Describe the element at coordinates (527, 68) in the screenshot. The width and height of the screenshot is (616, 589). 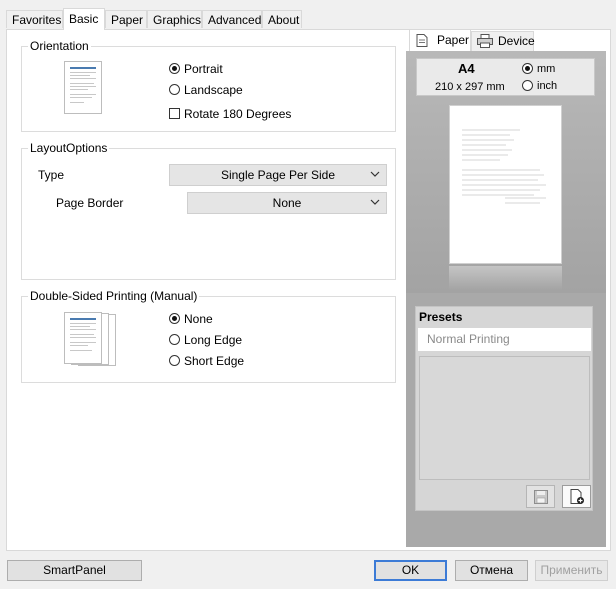
I see `unit-mm-radio` at that location.